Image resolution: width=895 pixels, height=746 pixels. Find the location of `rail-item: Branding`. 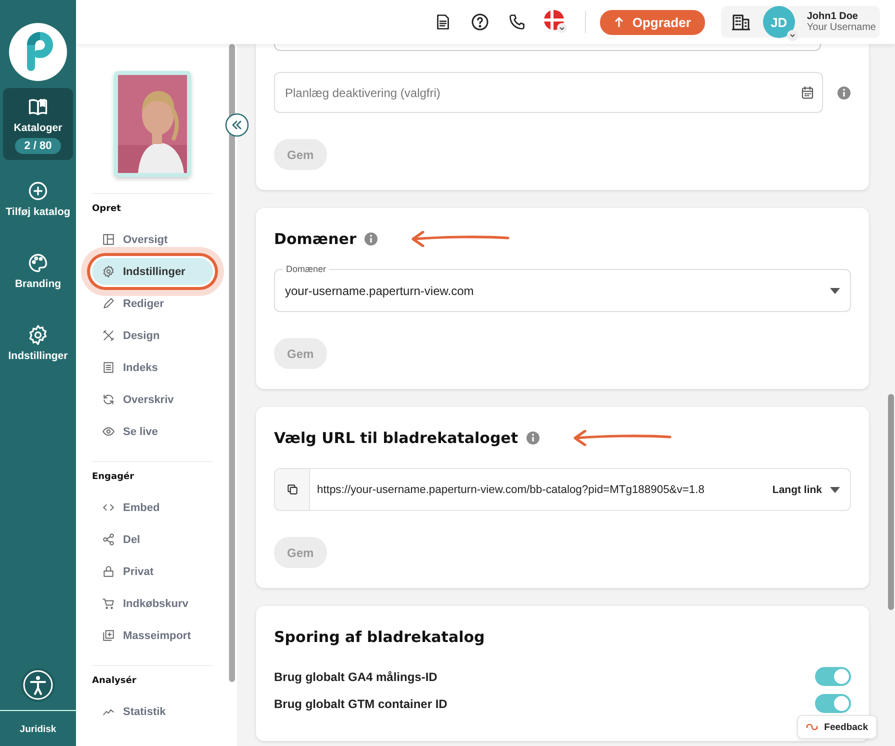

rail-item: Branding is located at coordinates (38, 271).